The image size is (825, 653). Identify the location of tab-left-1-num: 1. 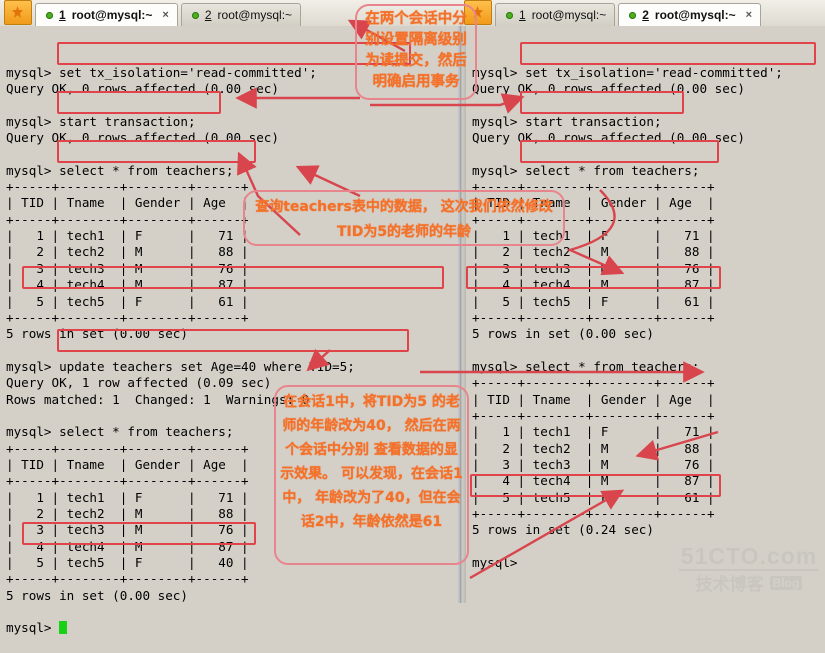
(62, 15).